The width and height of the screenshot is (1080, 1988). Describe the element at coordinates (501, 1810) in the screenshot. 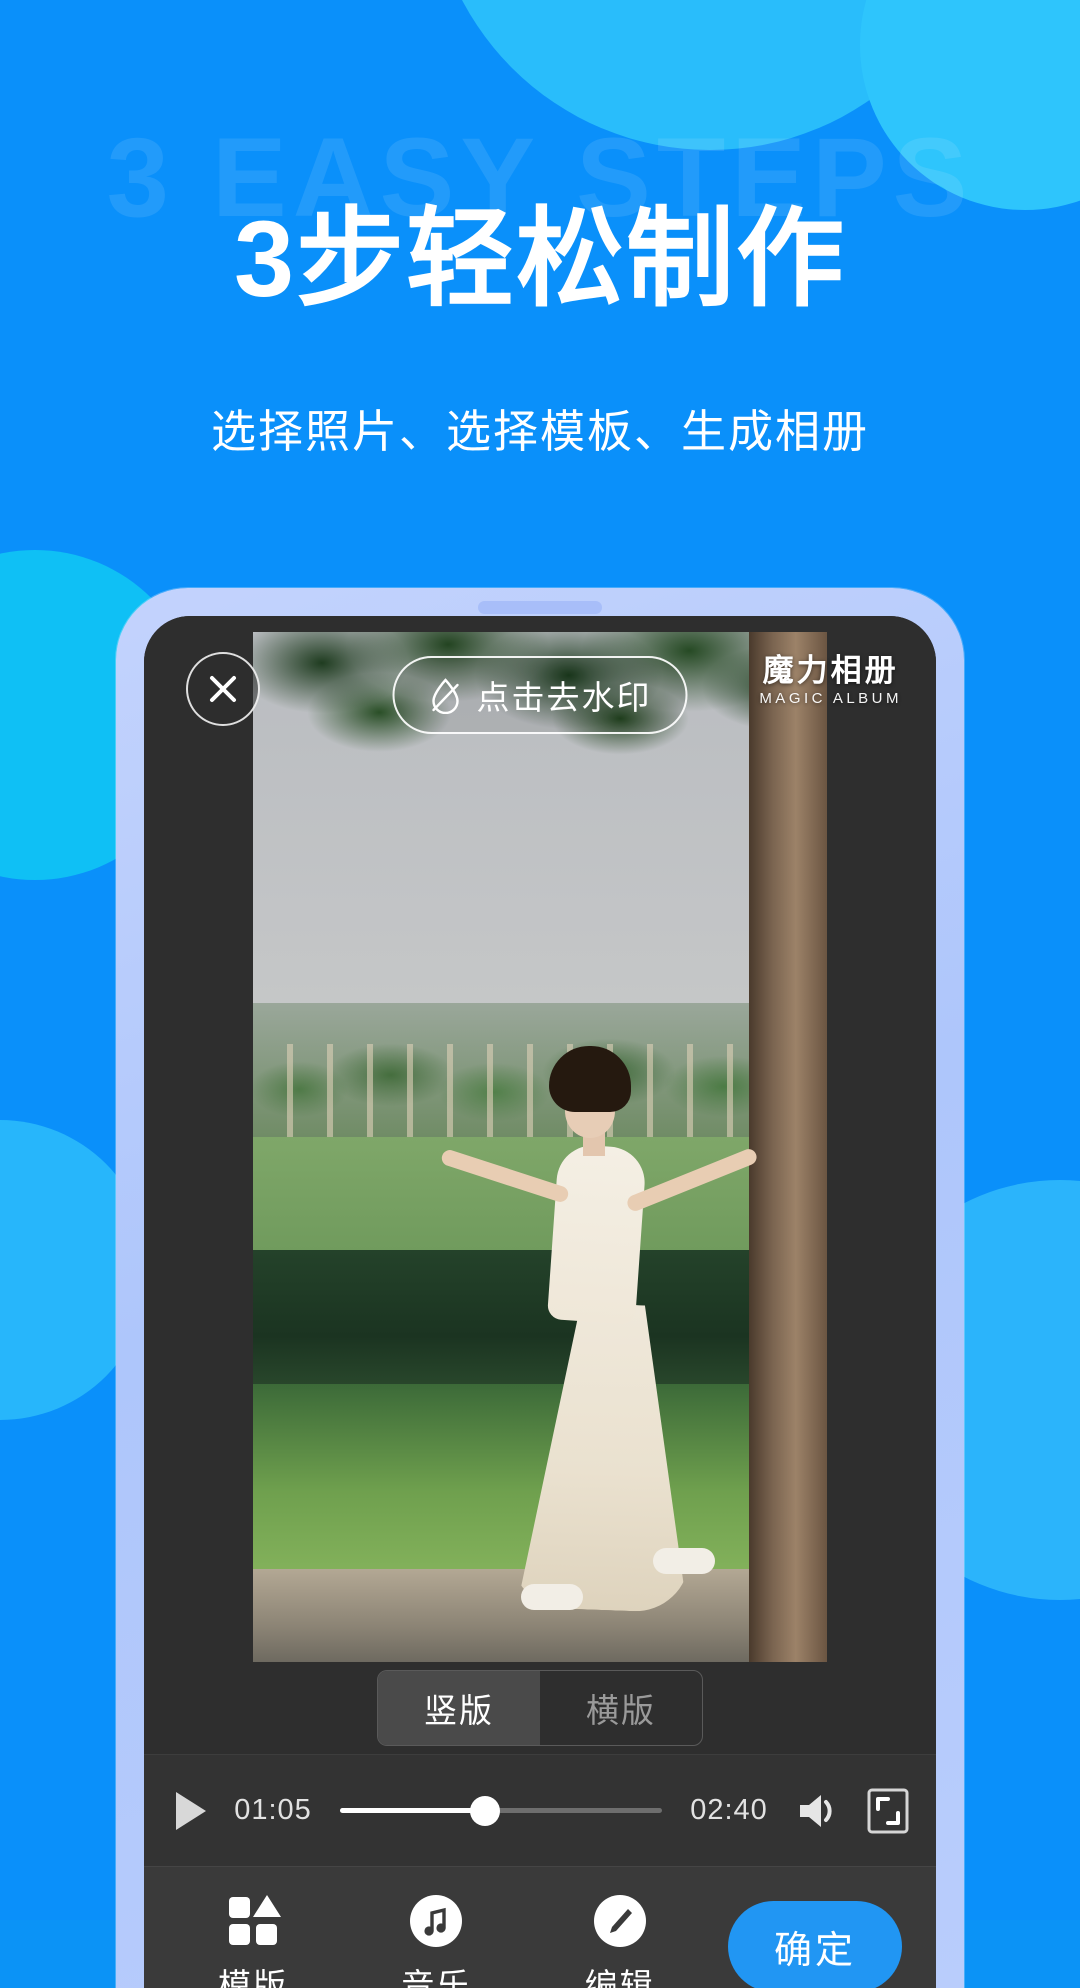

I see `progress-slider` at that location.